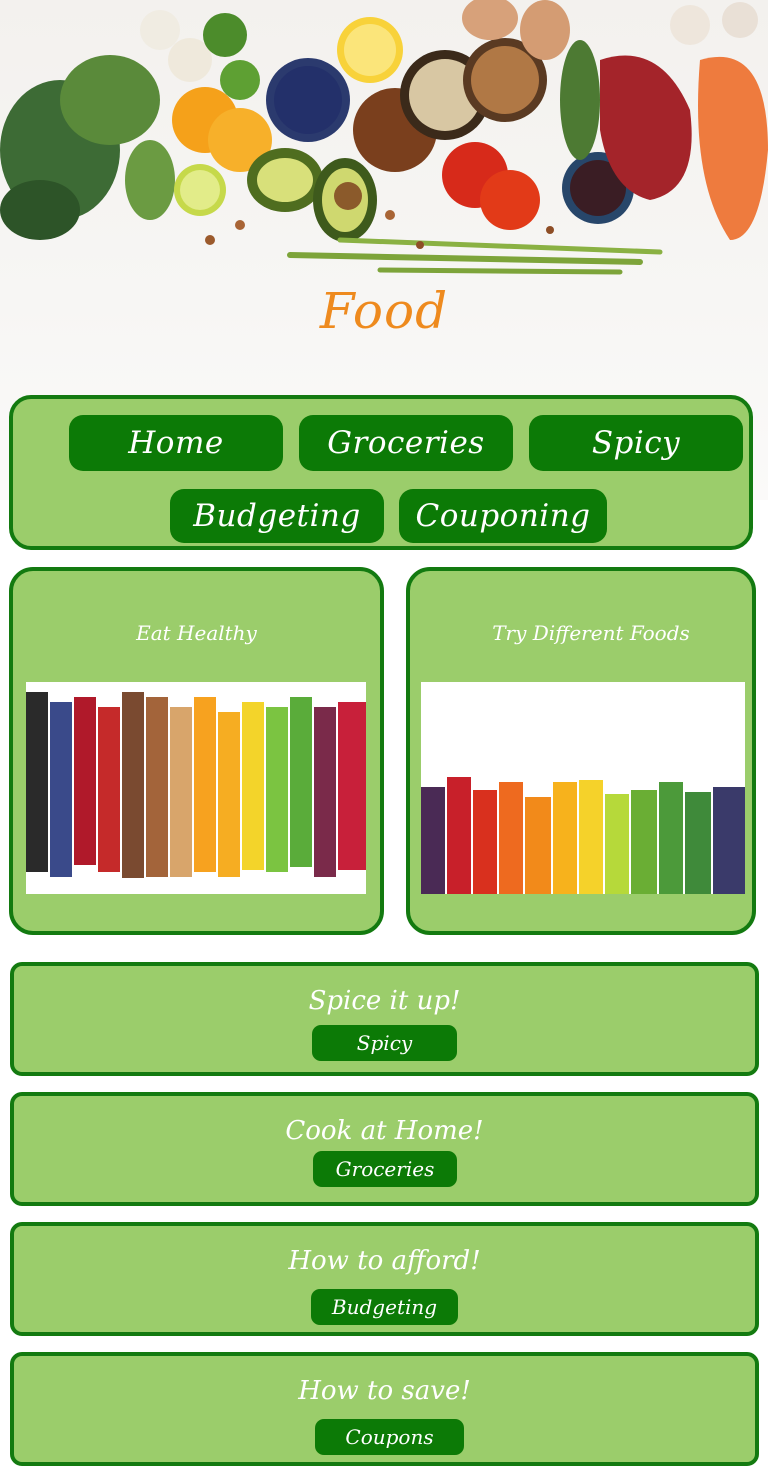 This screenshot has width=768, height=1482. I want to click on nav-home-button: Home, so click(176, 443).